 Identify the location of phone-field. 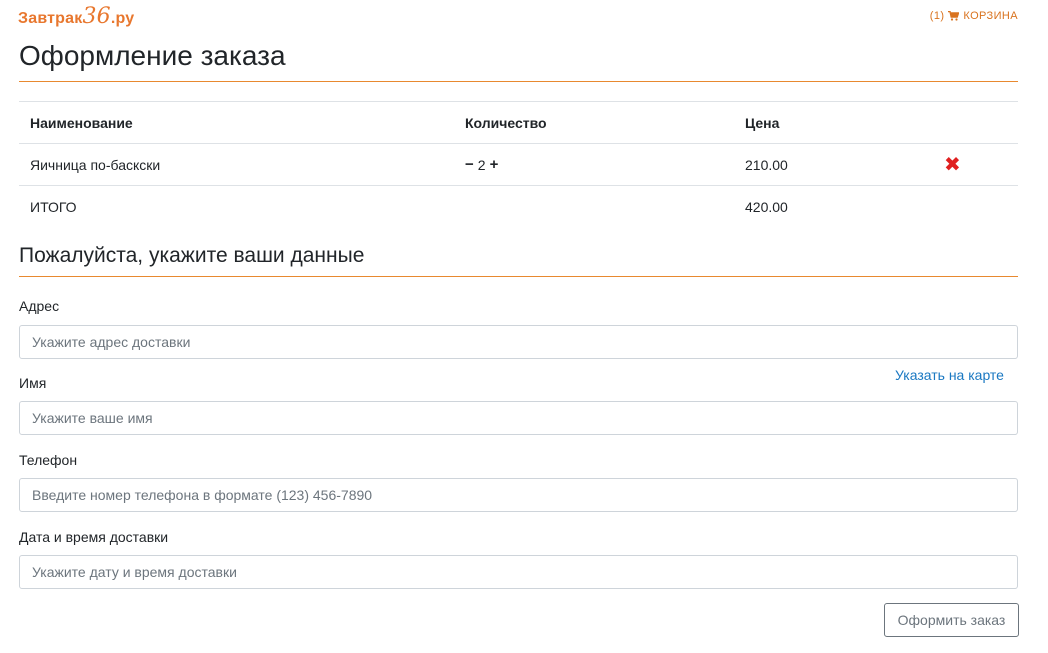
(518, 495).